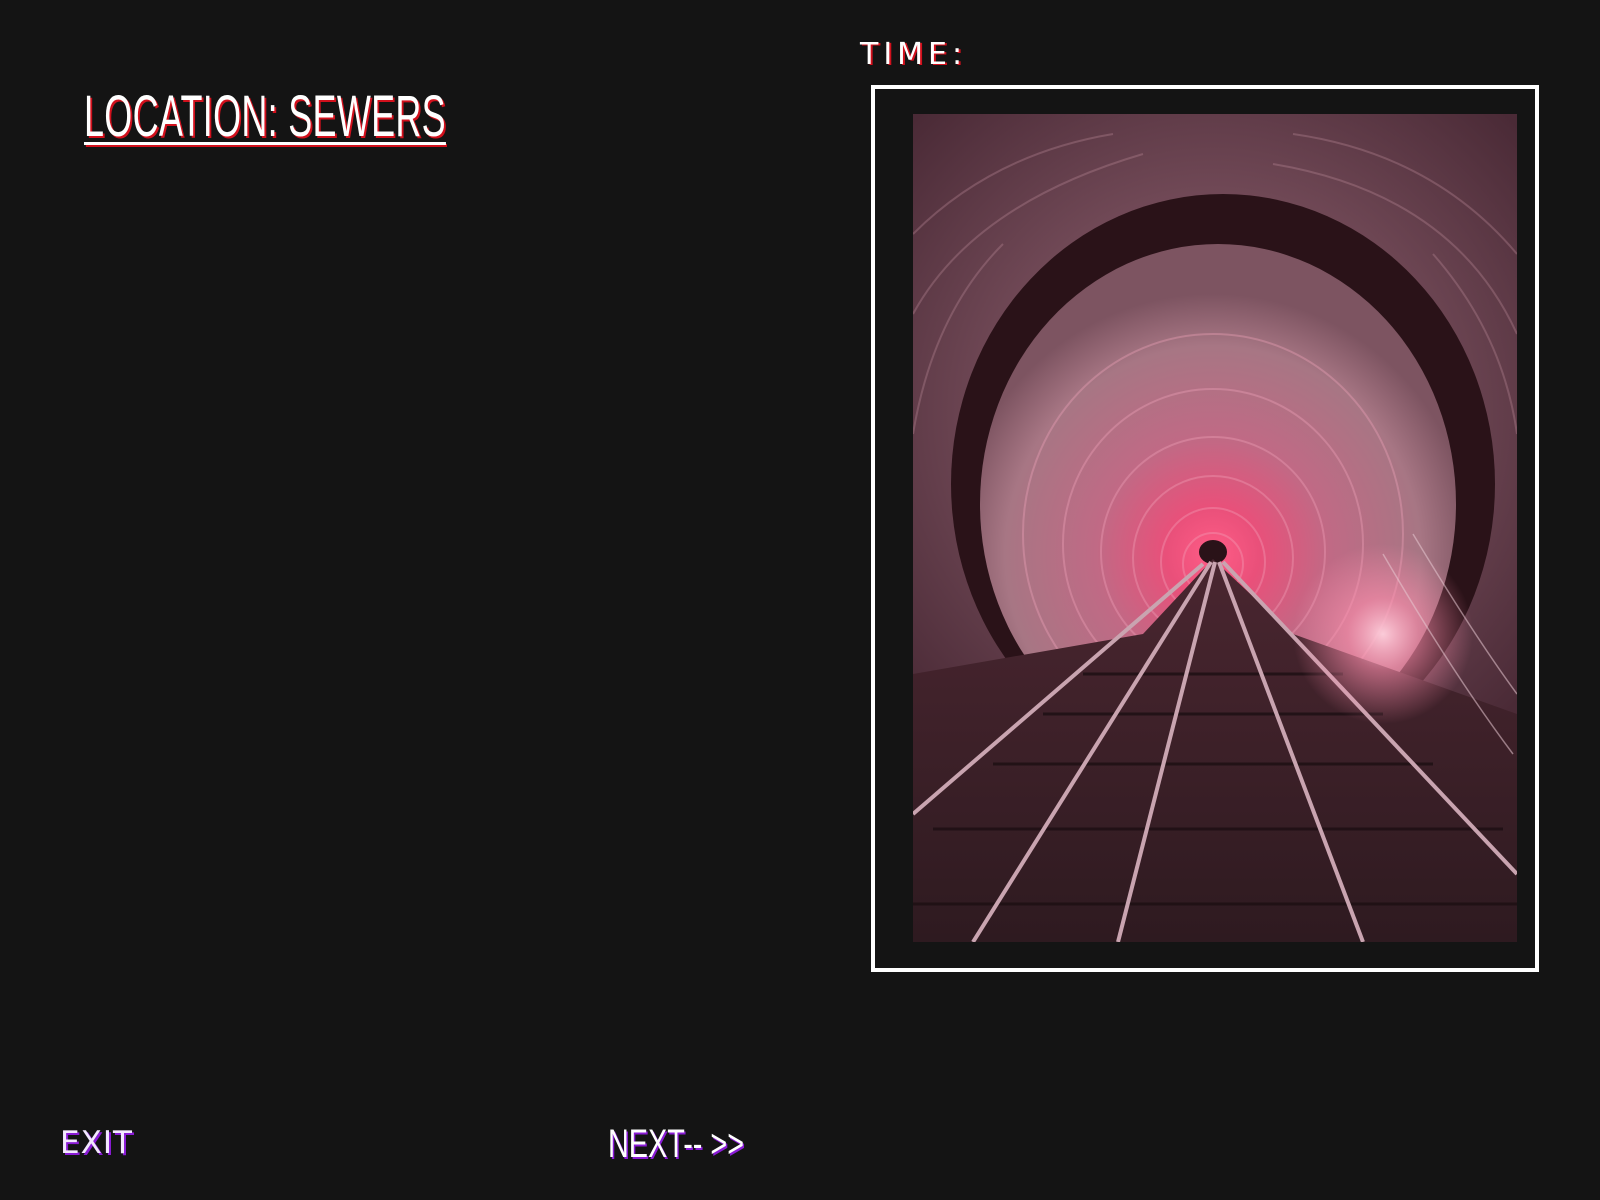 The width and height of the screenshot is (1600, 1200). What do you see at coordinates (96, 1143) in the screenshot?
I see `exit-button: EXIT` at bounding box center [96, 1143].